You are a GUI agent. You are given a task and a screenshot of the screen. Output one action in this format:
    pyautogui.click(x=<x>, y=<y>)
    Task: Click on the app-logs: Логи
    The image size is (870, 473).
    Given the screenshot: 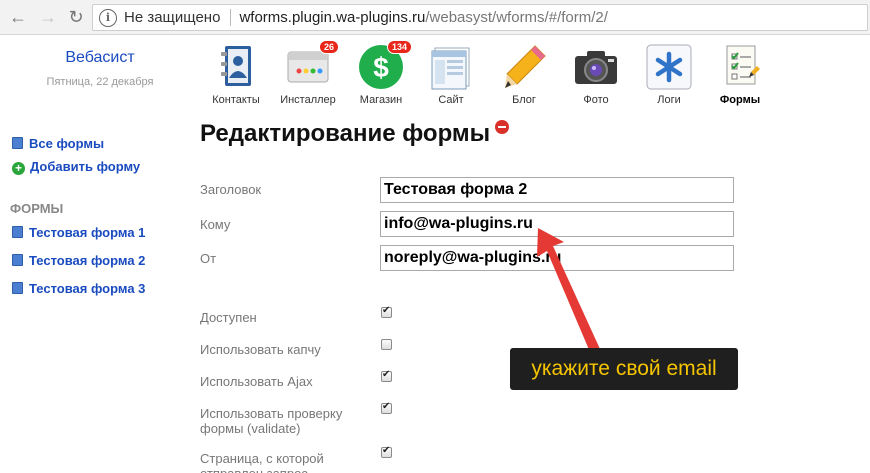 What is the action you would take?
    pyautogui.click(x=669, y=74)
    